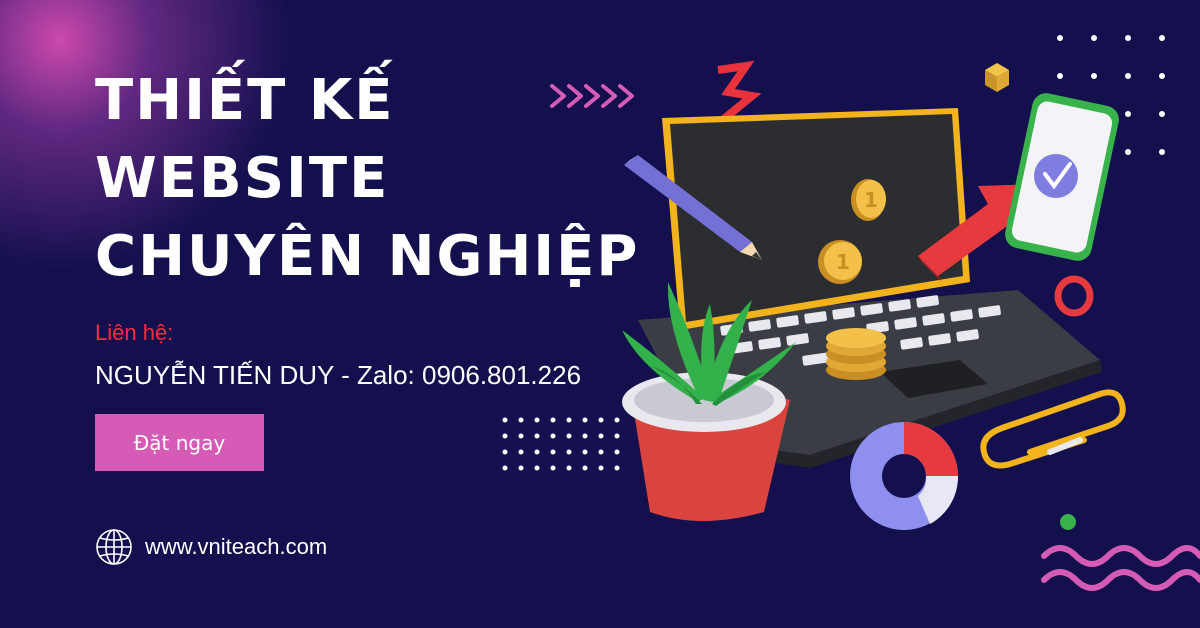  Describe the element at coordinates (1062, 177) in the screenshot. I see `phone-check-icon` at that location.